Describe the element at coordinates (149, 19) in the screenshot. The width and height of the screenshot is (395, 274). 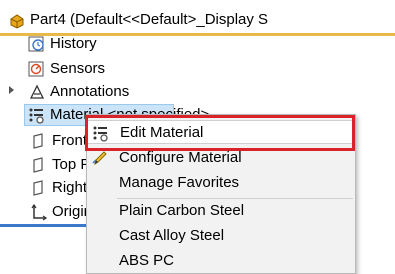
I see `tree-root-label: Part4 (Default<<Default>_Display S` at that location.